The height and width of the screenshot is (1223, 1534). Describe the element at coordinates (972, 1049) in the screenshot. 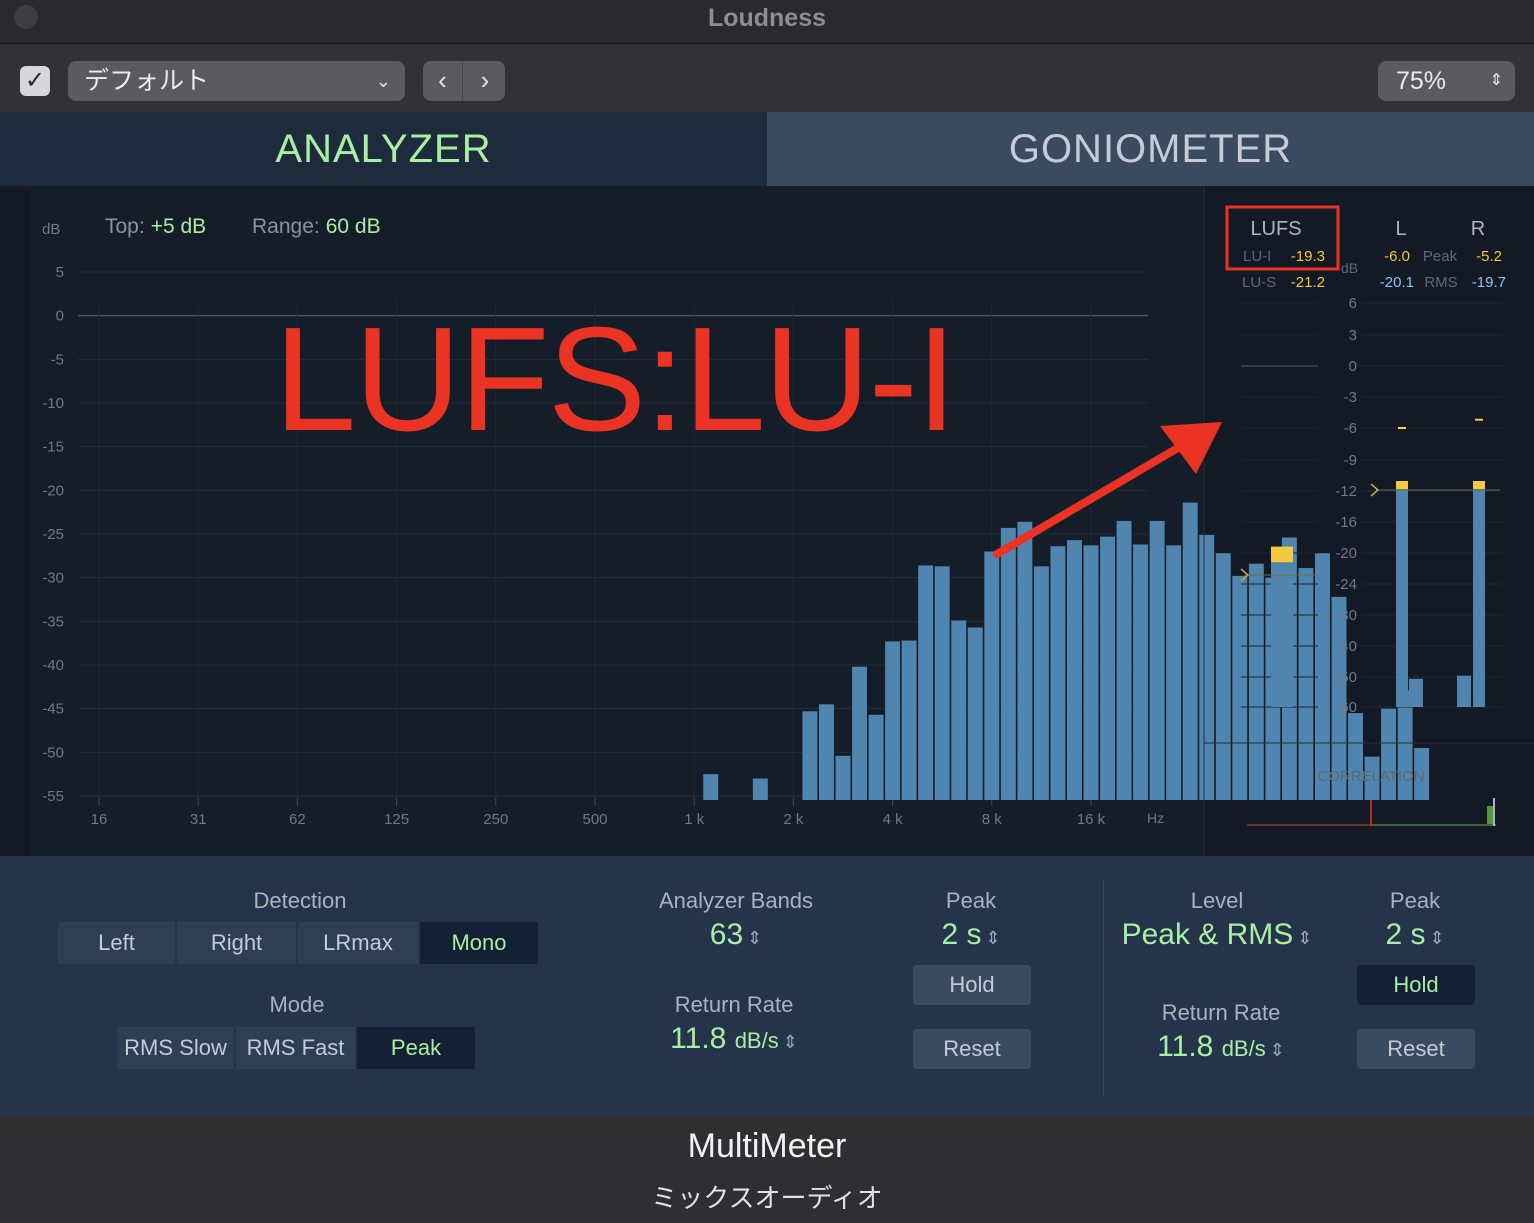

I see `analyzer-reset-button: Reset` at that location.